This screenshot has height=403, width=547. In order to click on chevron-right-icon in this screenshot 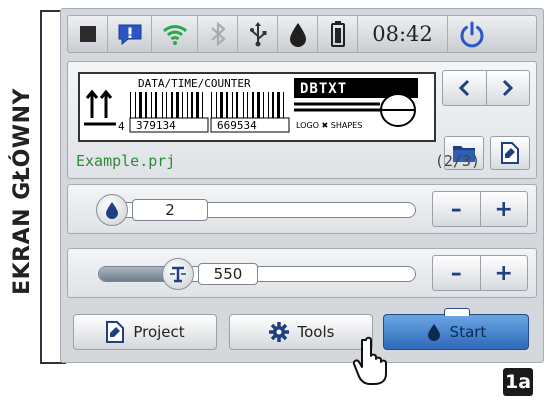, I will do `click(507, 88)`.